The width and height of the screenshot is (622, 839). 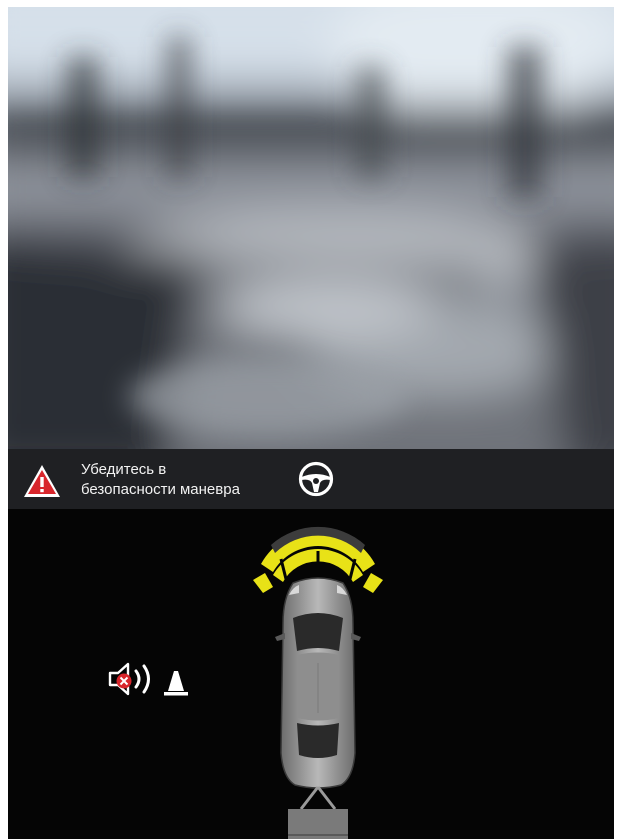 What do you see at coordinates (160, 489) in the screenshot?
I see `warning-line-2: безопасности маневра` at bounding box center [160, 489].